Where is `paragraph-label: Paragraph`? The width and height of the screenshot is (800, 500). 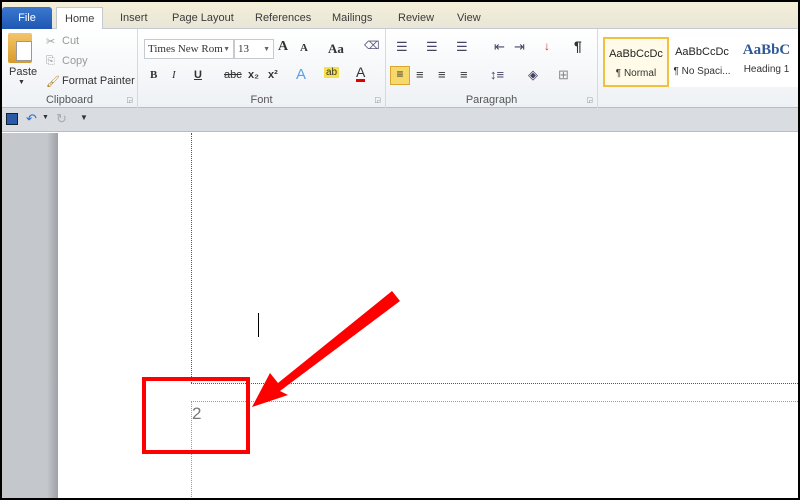 paragraph-label: Paragraph is located at coordinates (491, 100).